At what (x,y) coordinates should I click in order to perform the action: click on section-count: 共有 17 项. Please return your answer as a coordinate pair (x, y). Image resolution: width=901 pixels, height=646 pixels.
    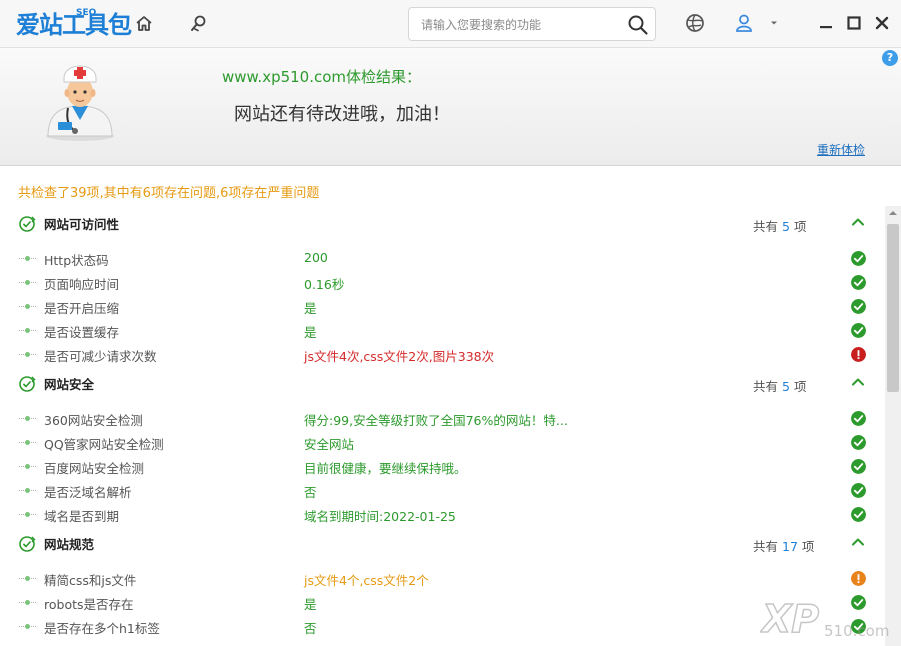
    Looking at the image, I should click on (783, 545).